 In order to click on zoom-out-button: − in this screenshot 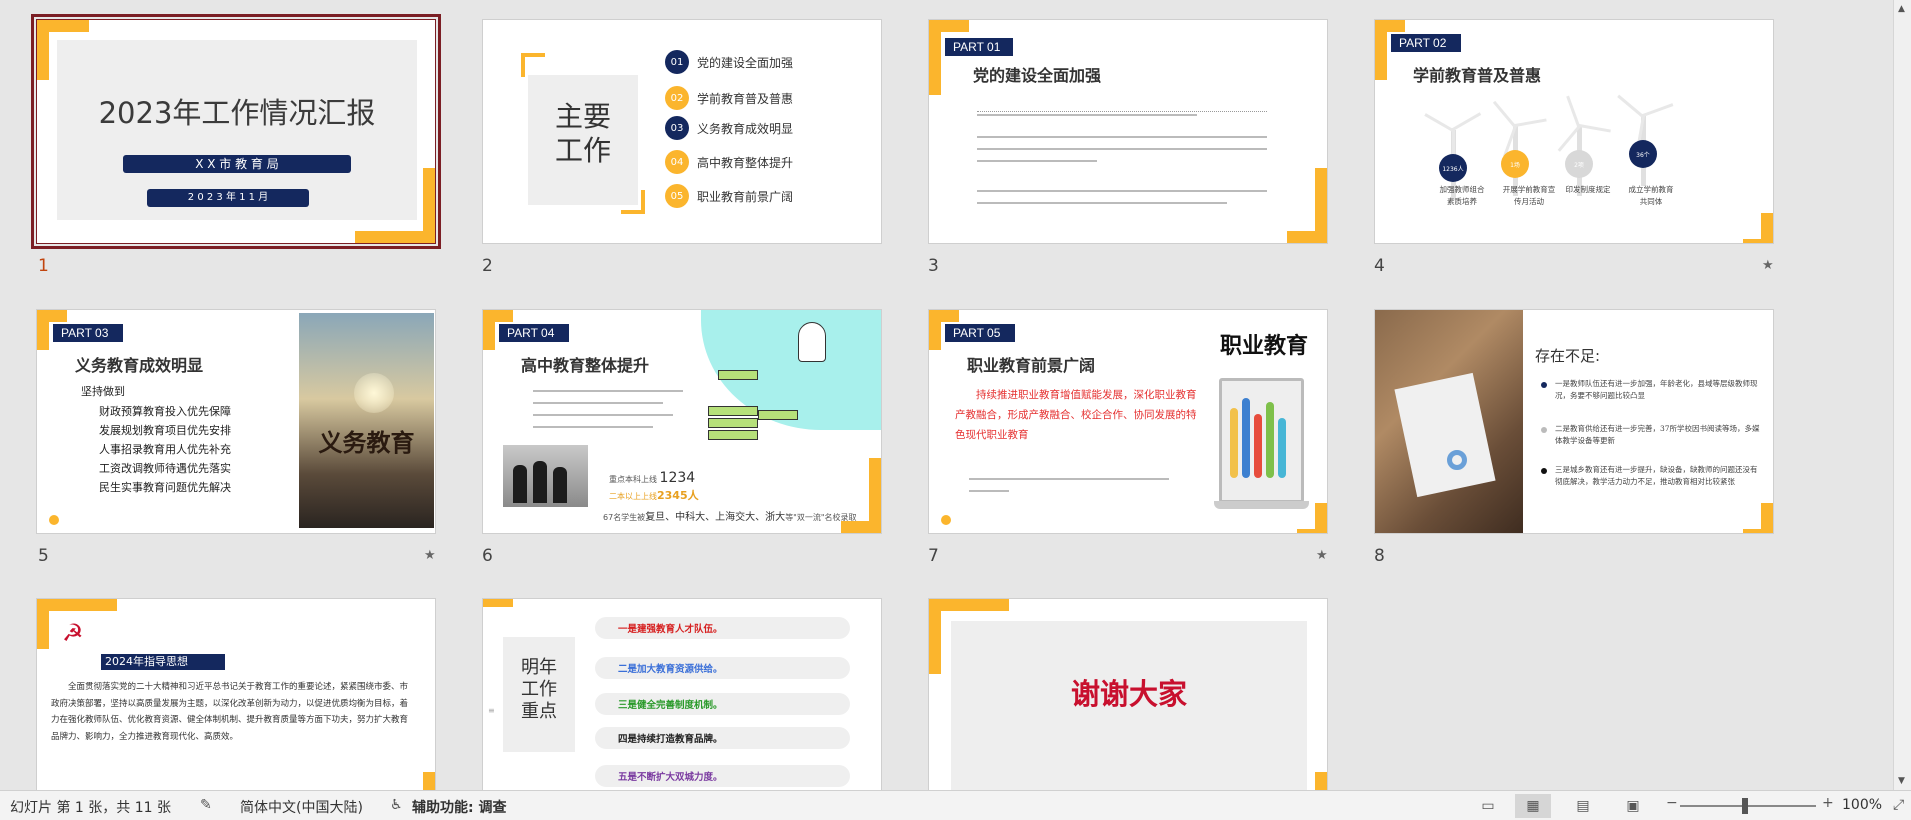, I will do `click(1672, 803)`.